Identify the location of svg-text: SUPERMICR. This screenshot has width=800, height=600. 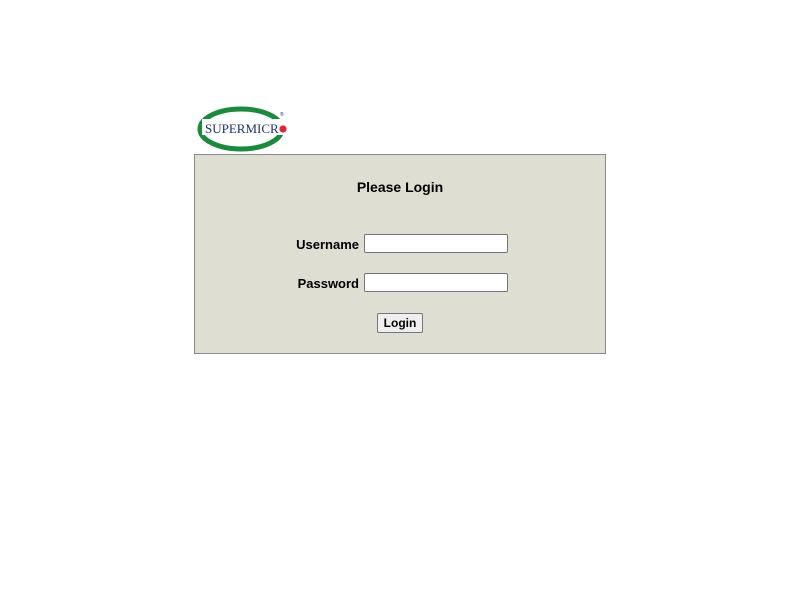
(242, 128).